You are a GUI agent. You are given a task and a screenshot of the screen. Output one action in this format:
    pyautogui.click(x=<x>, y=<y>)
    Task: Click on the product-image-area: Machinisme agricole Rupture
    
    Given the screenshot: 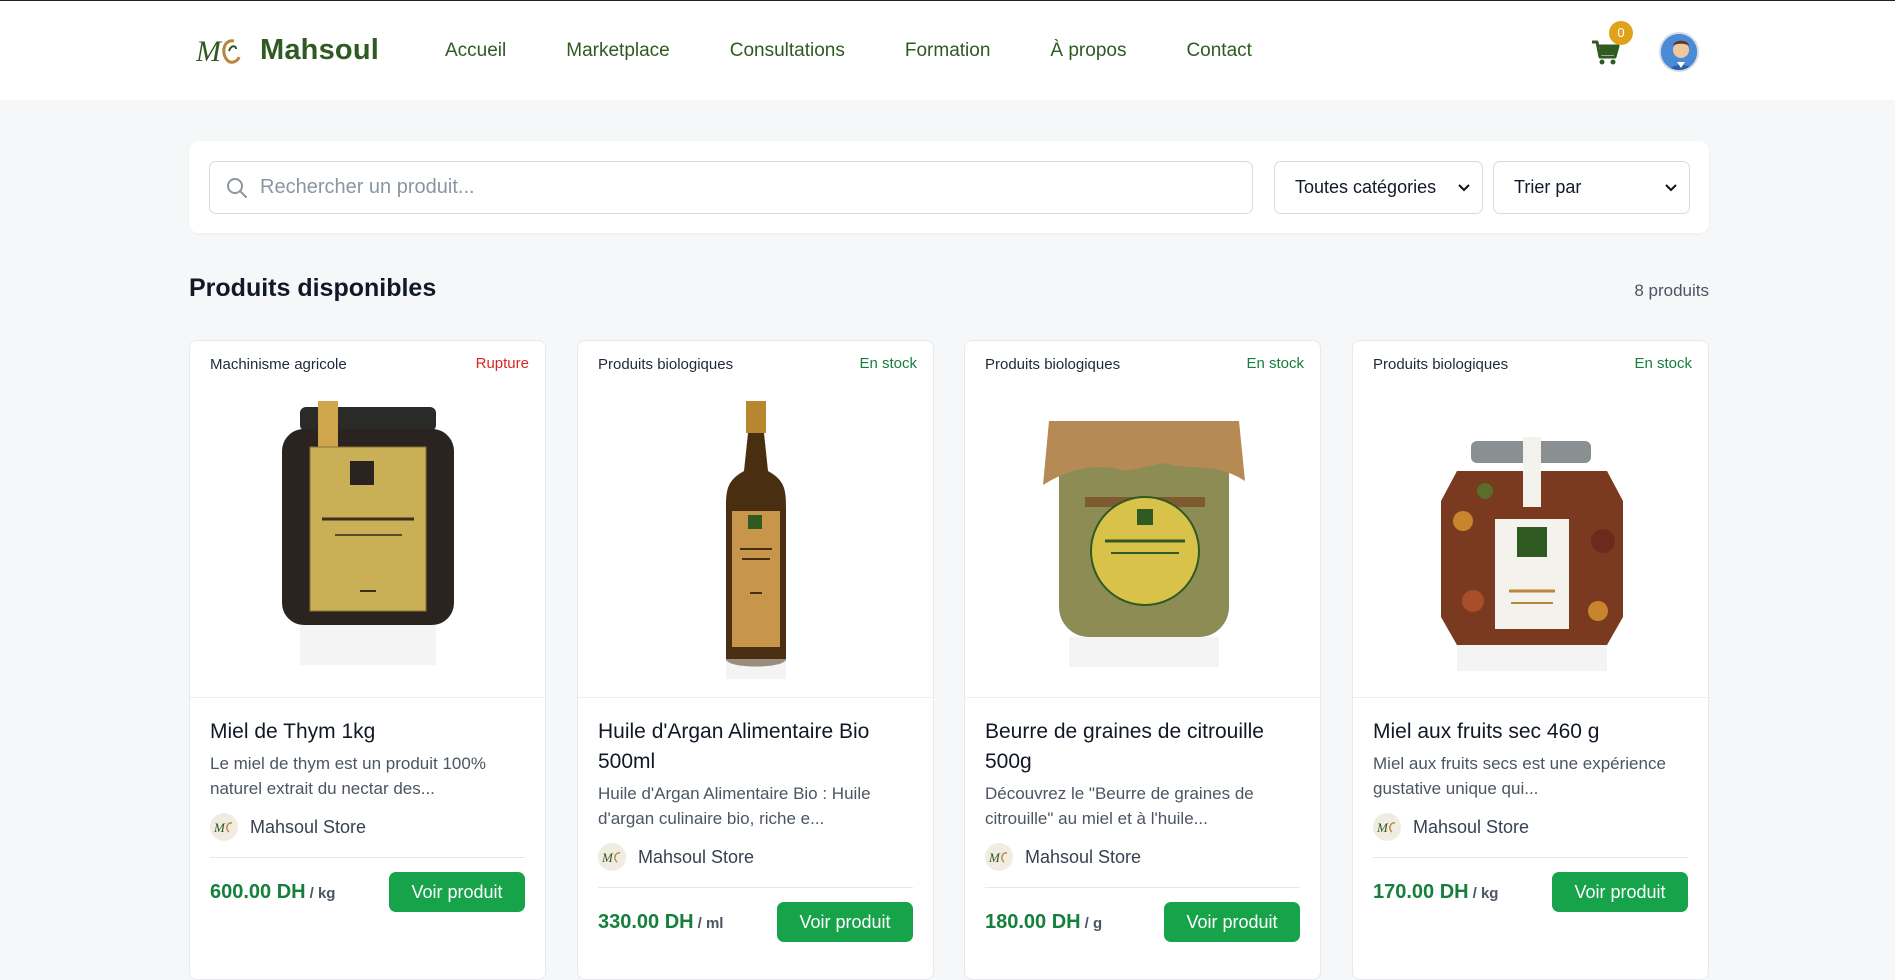 What is the action you would take?
    pyautogui.click(x=367, y=519)
    